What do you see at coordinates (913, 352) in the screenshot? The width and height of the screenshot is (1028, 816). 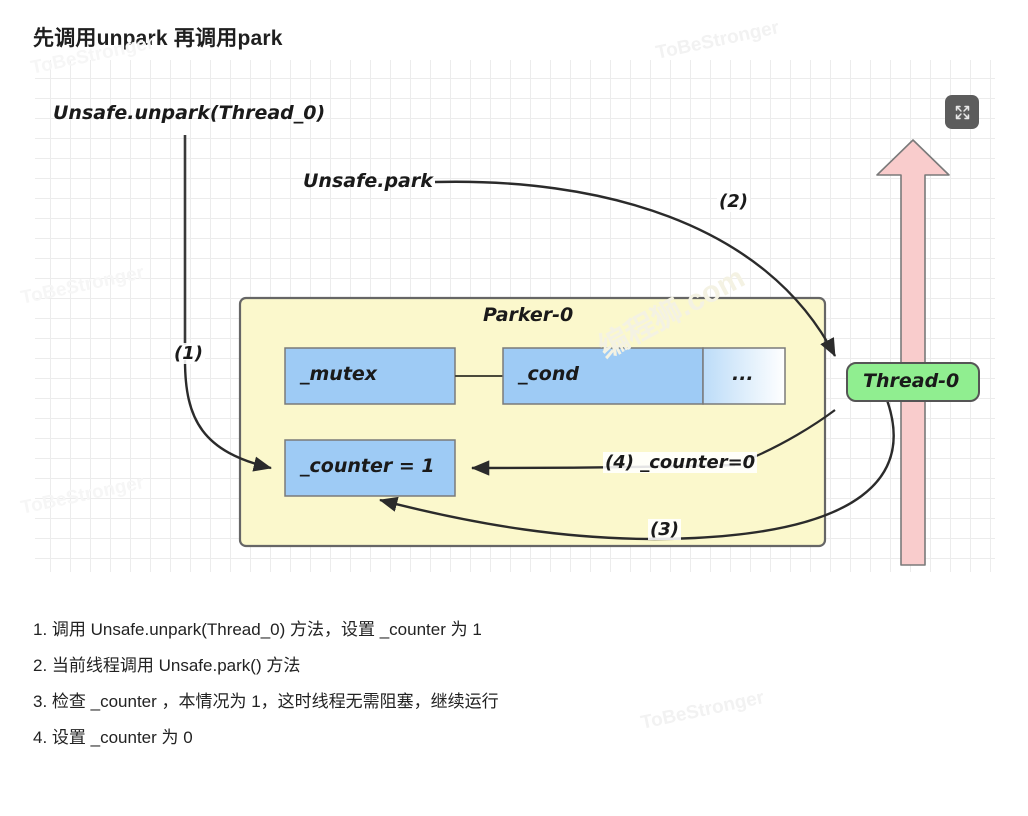 I see `thread-timeline-arrow` at bounding box center [913, 352].